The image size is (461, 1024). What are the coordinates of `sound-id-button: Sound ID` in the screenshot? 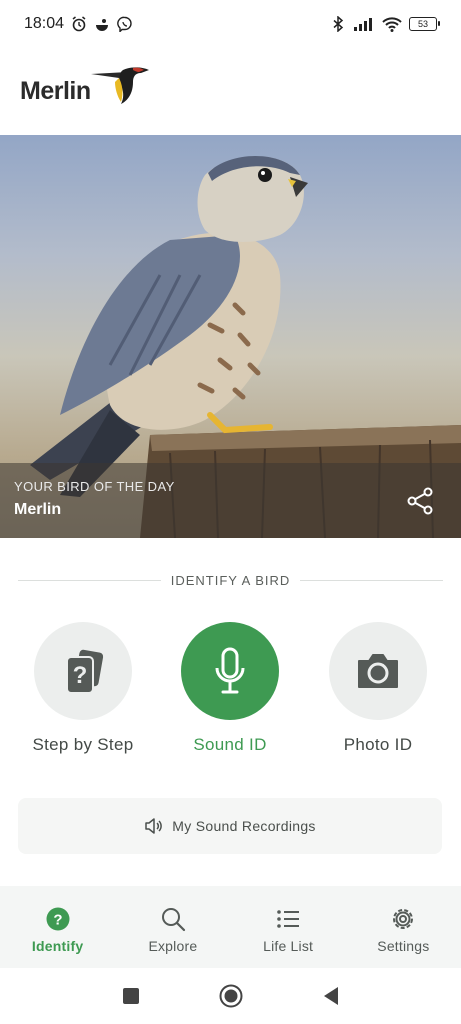 It's located at (230, 687).